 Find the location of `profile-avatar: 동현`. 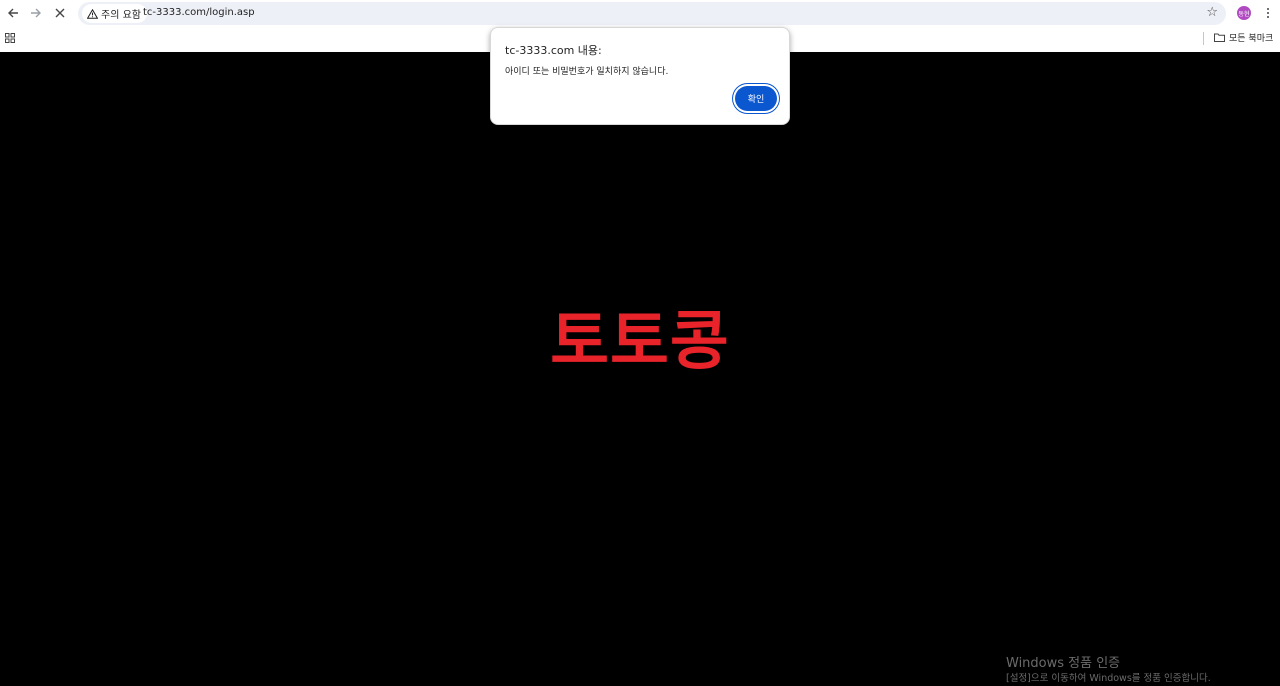

profile-avatar: 동현 is located at coordinates (1244, 13).